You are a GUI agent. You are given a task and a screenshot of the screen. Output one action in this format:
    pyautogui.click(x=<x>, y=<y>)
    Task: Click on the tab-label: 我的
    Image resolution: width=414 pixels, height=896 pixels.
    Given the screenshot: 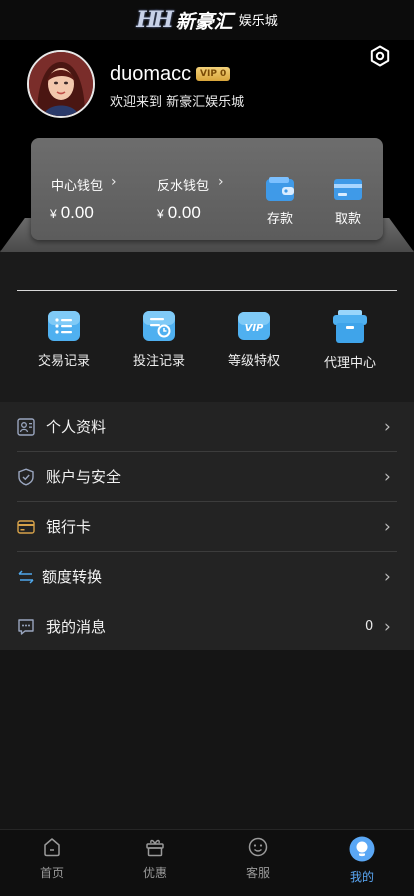 What is the action you would take?
    pyautogui.click(x=361, y=877)
    